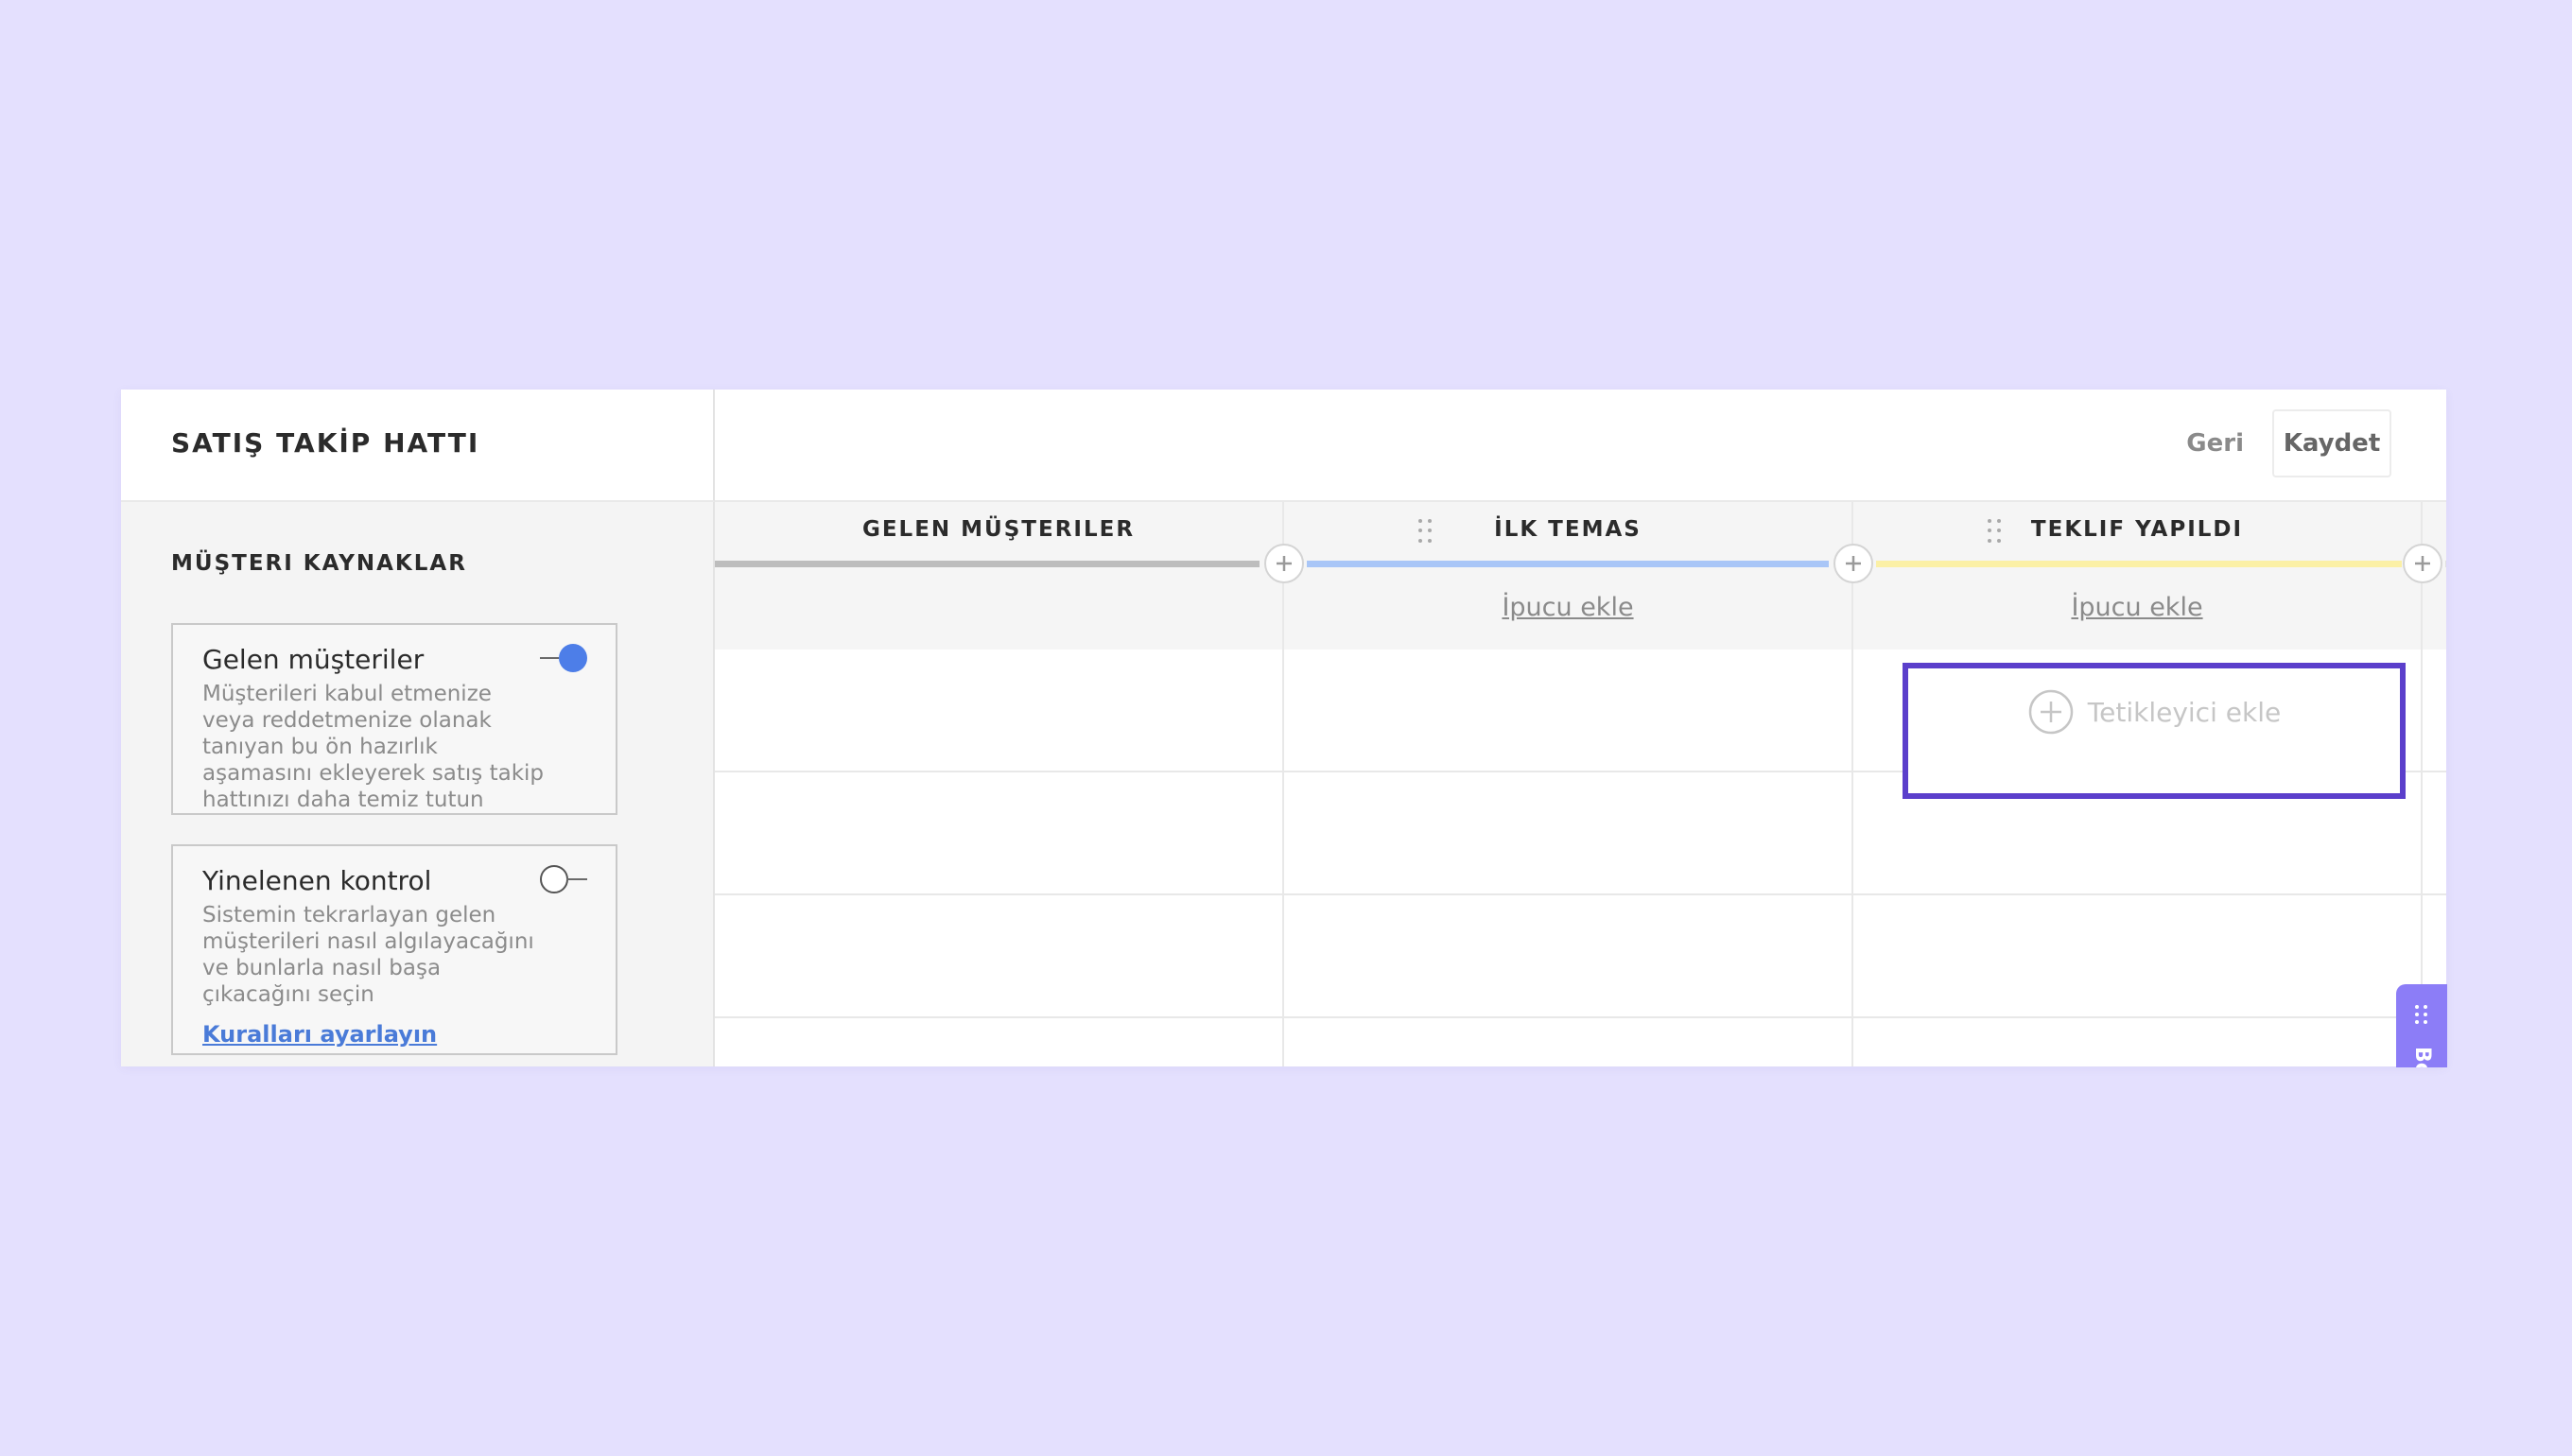 This screenshot has width=2572, height=1456. I want to click on stage-name: GELEN MÜŞTERILER, so click(998, 529).